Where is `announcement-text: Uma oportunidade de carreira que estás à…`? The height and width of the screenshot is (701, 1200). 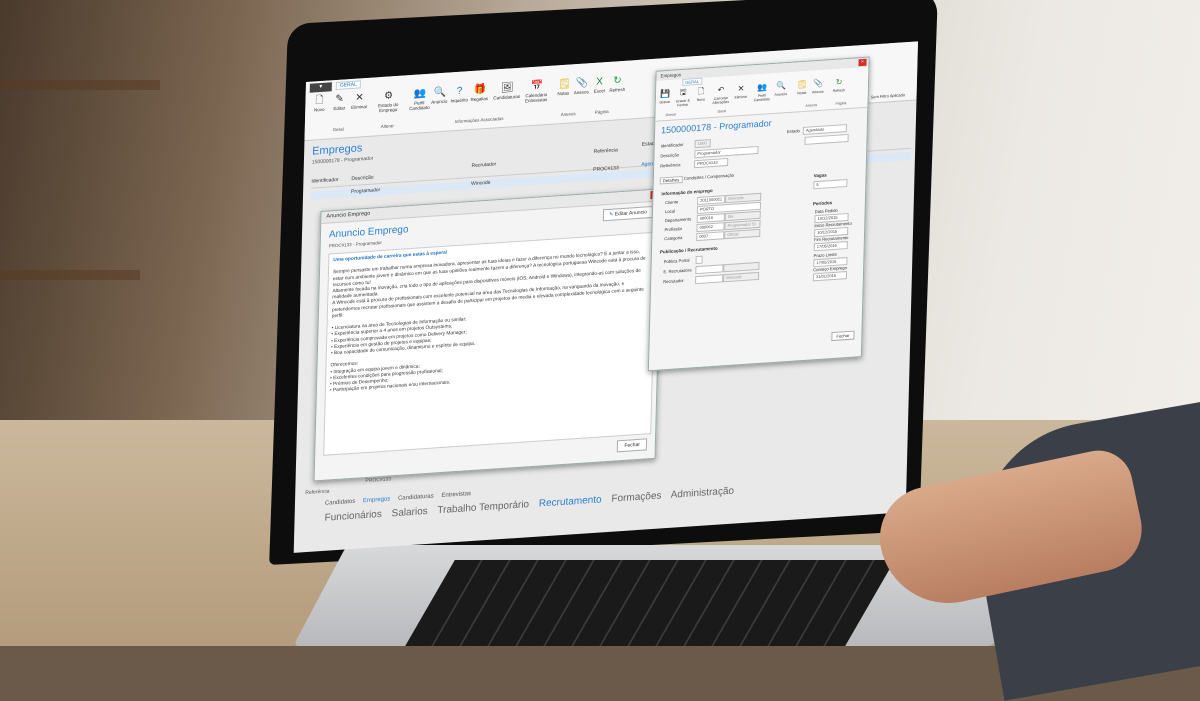 announcement-text: Uma oportunidade de carreira que estás à… is located at coordinates (490, 343).